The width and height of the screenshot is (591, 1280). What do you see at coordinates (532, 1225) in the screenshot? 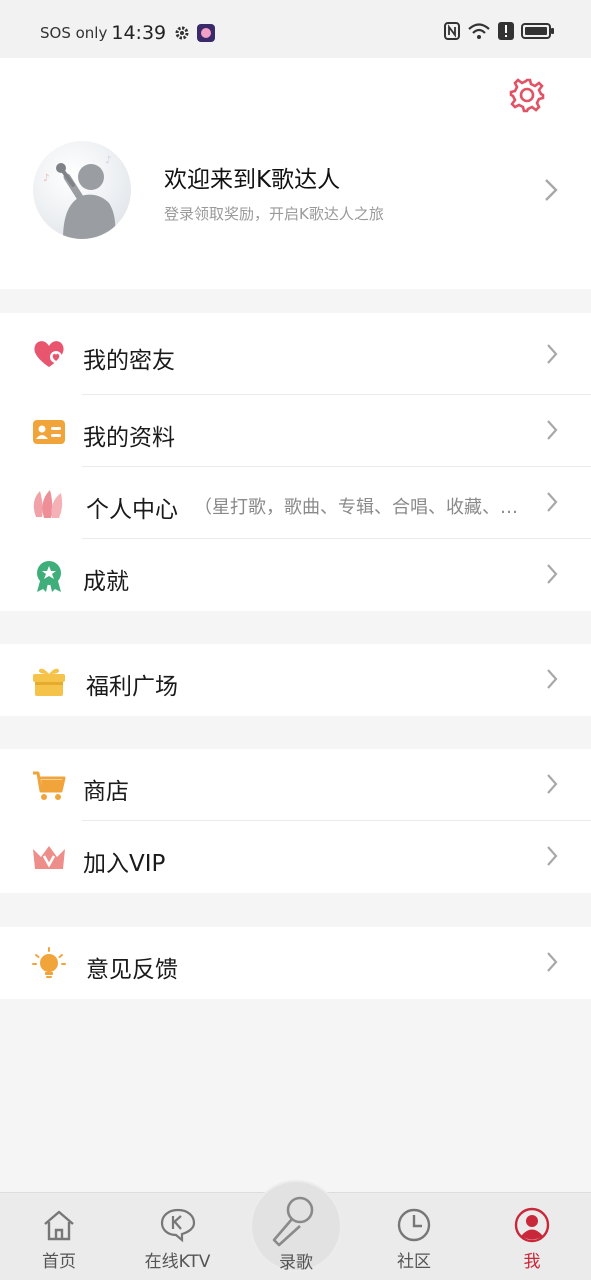
I see `user-profile-icon` at bounding box center [532, 1225].